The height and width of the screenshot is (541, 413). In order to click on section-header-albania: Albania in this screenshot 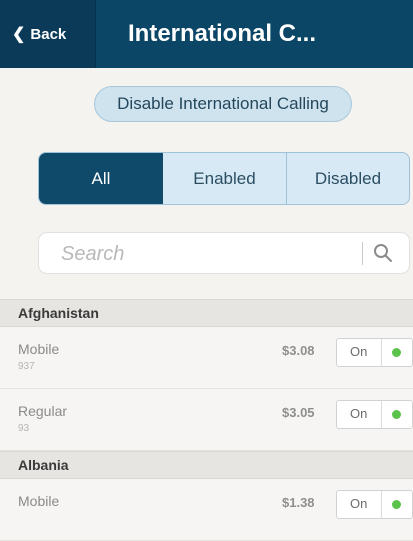, I will do `click(206, 465)`.